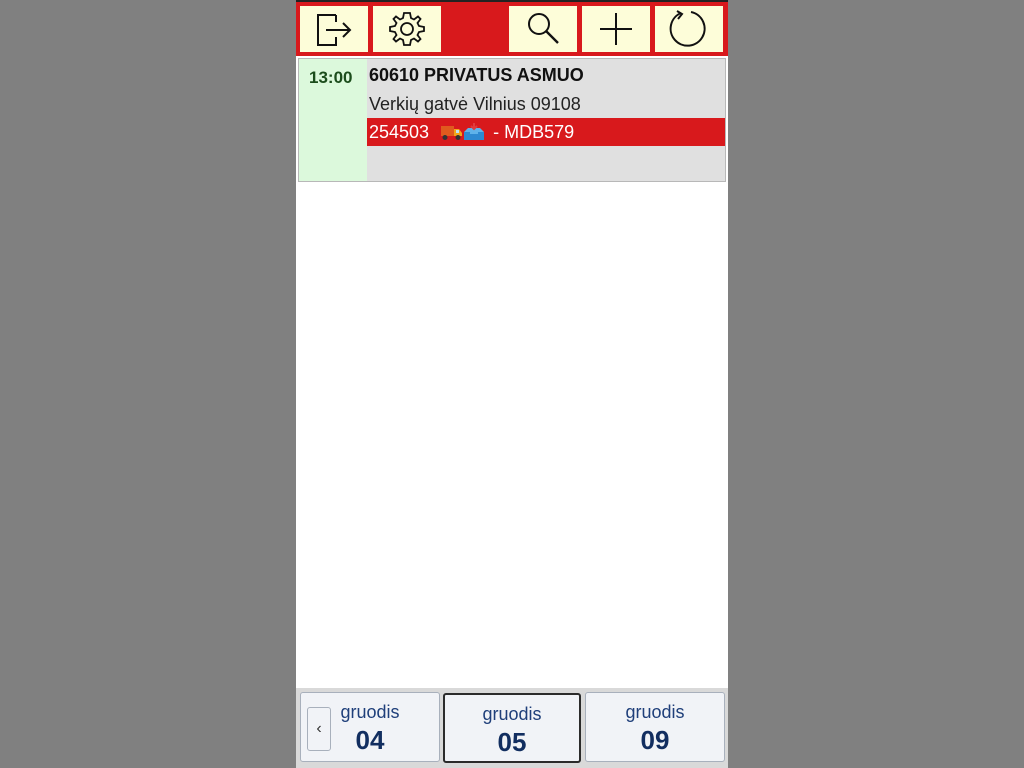 The image size is (1024, 768). I want to click on day-number: 05, so click(512, 742).